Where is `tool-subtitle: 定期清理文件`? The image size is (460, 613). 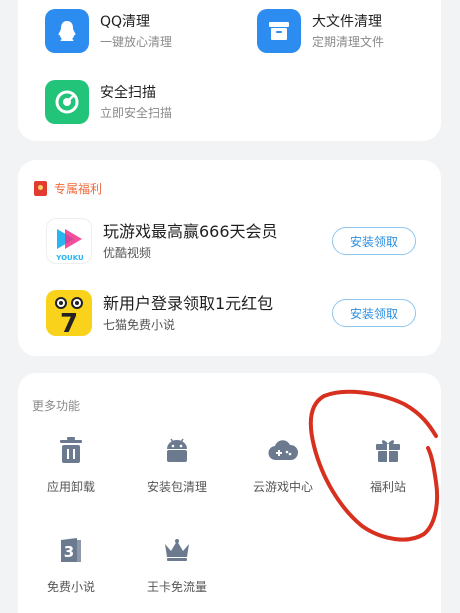 tool-subtitle: 定期清理文件 is located at coordinates (348, 41).